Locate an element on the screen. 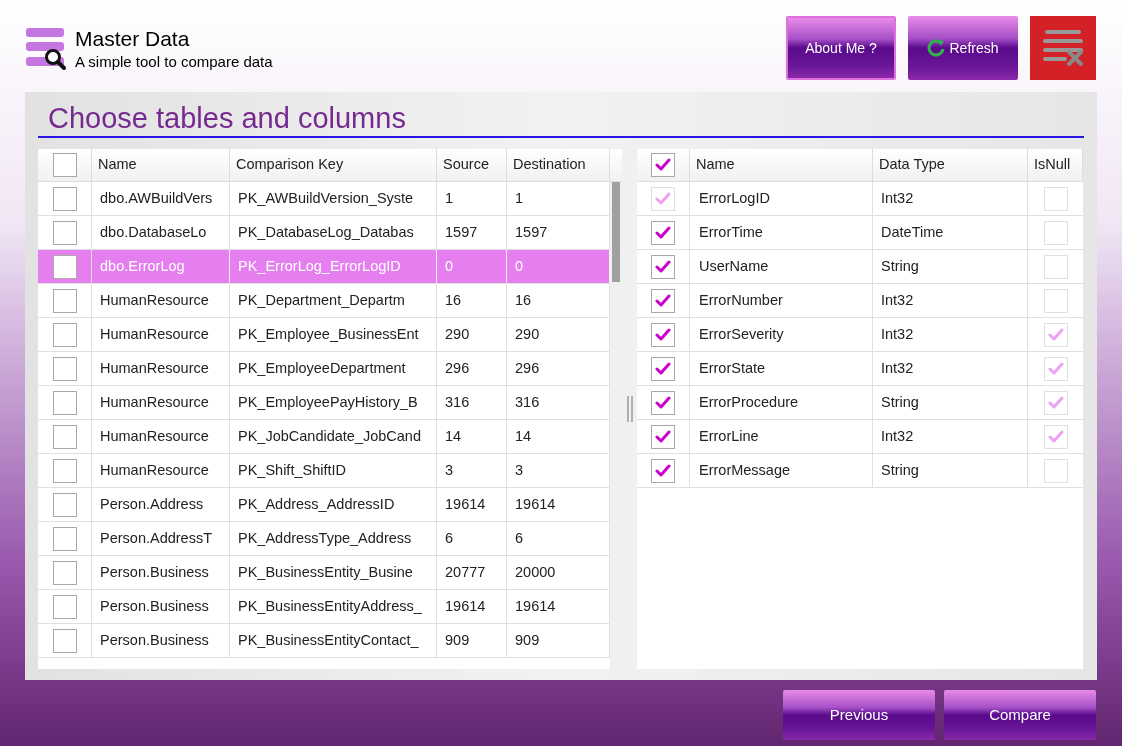  table-row: Person.Business PK_BusinessEntityContact_ 909 909 is located at coordinates (324, 641).